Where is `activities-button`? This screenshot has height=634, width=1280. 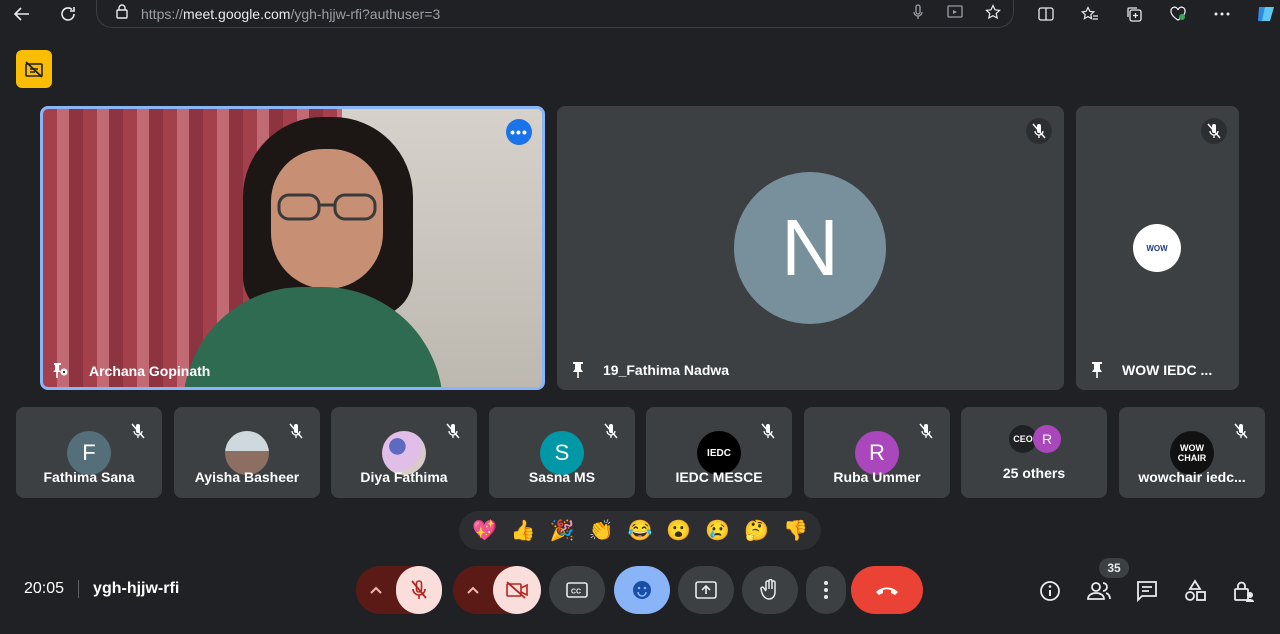
activities-button is located at coordinates (1195, 591).